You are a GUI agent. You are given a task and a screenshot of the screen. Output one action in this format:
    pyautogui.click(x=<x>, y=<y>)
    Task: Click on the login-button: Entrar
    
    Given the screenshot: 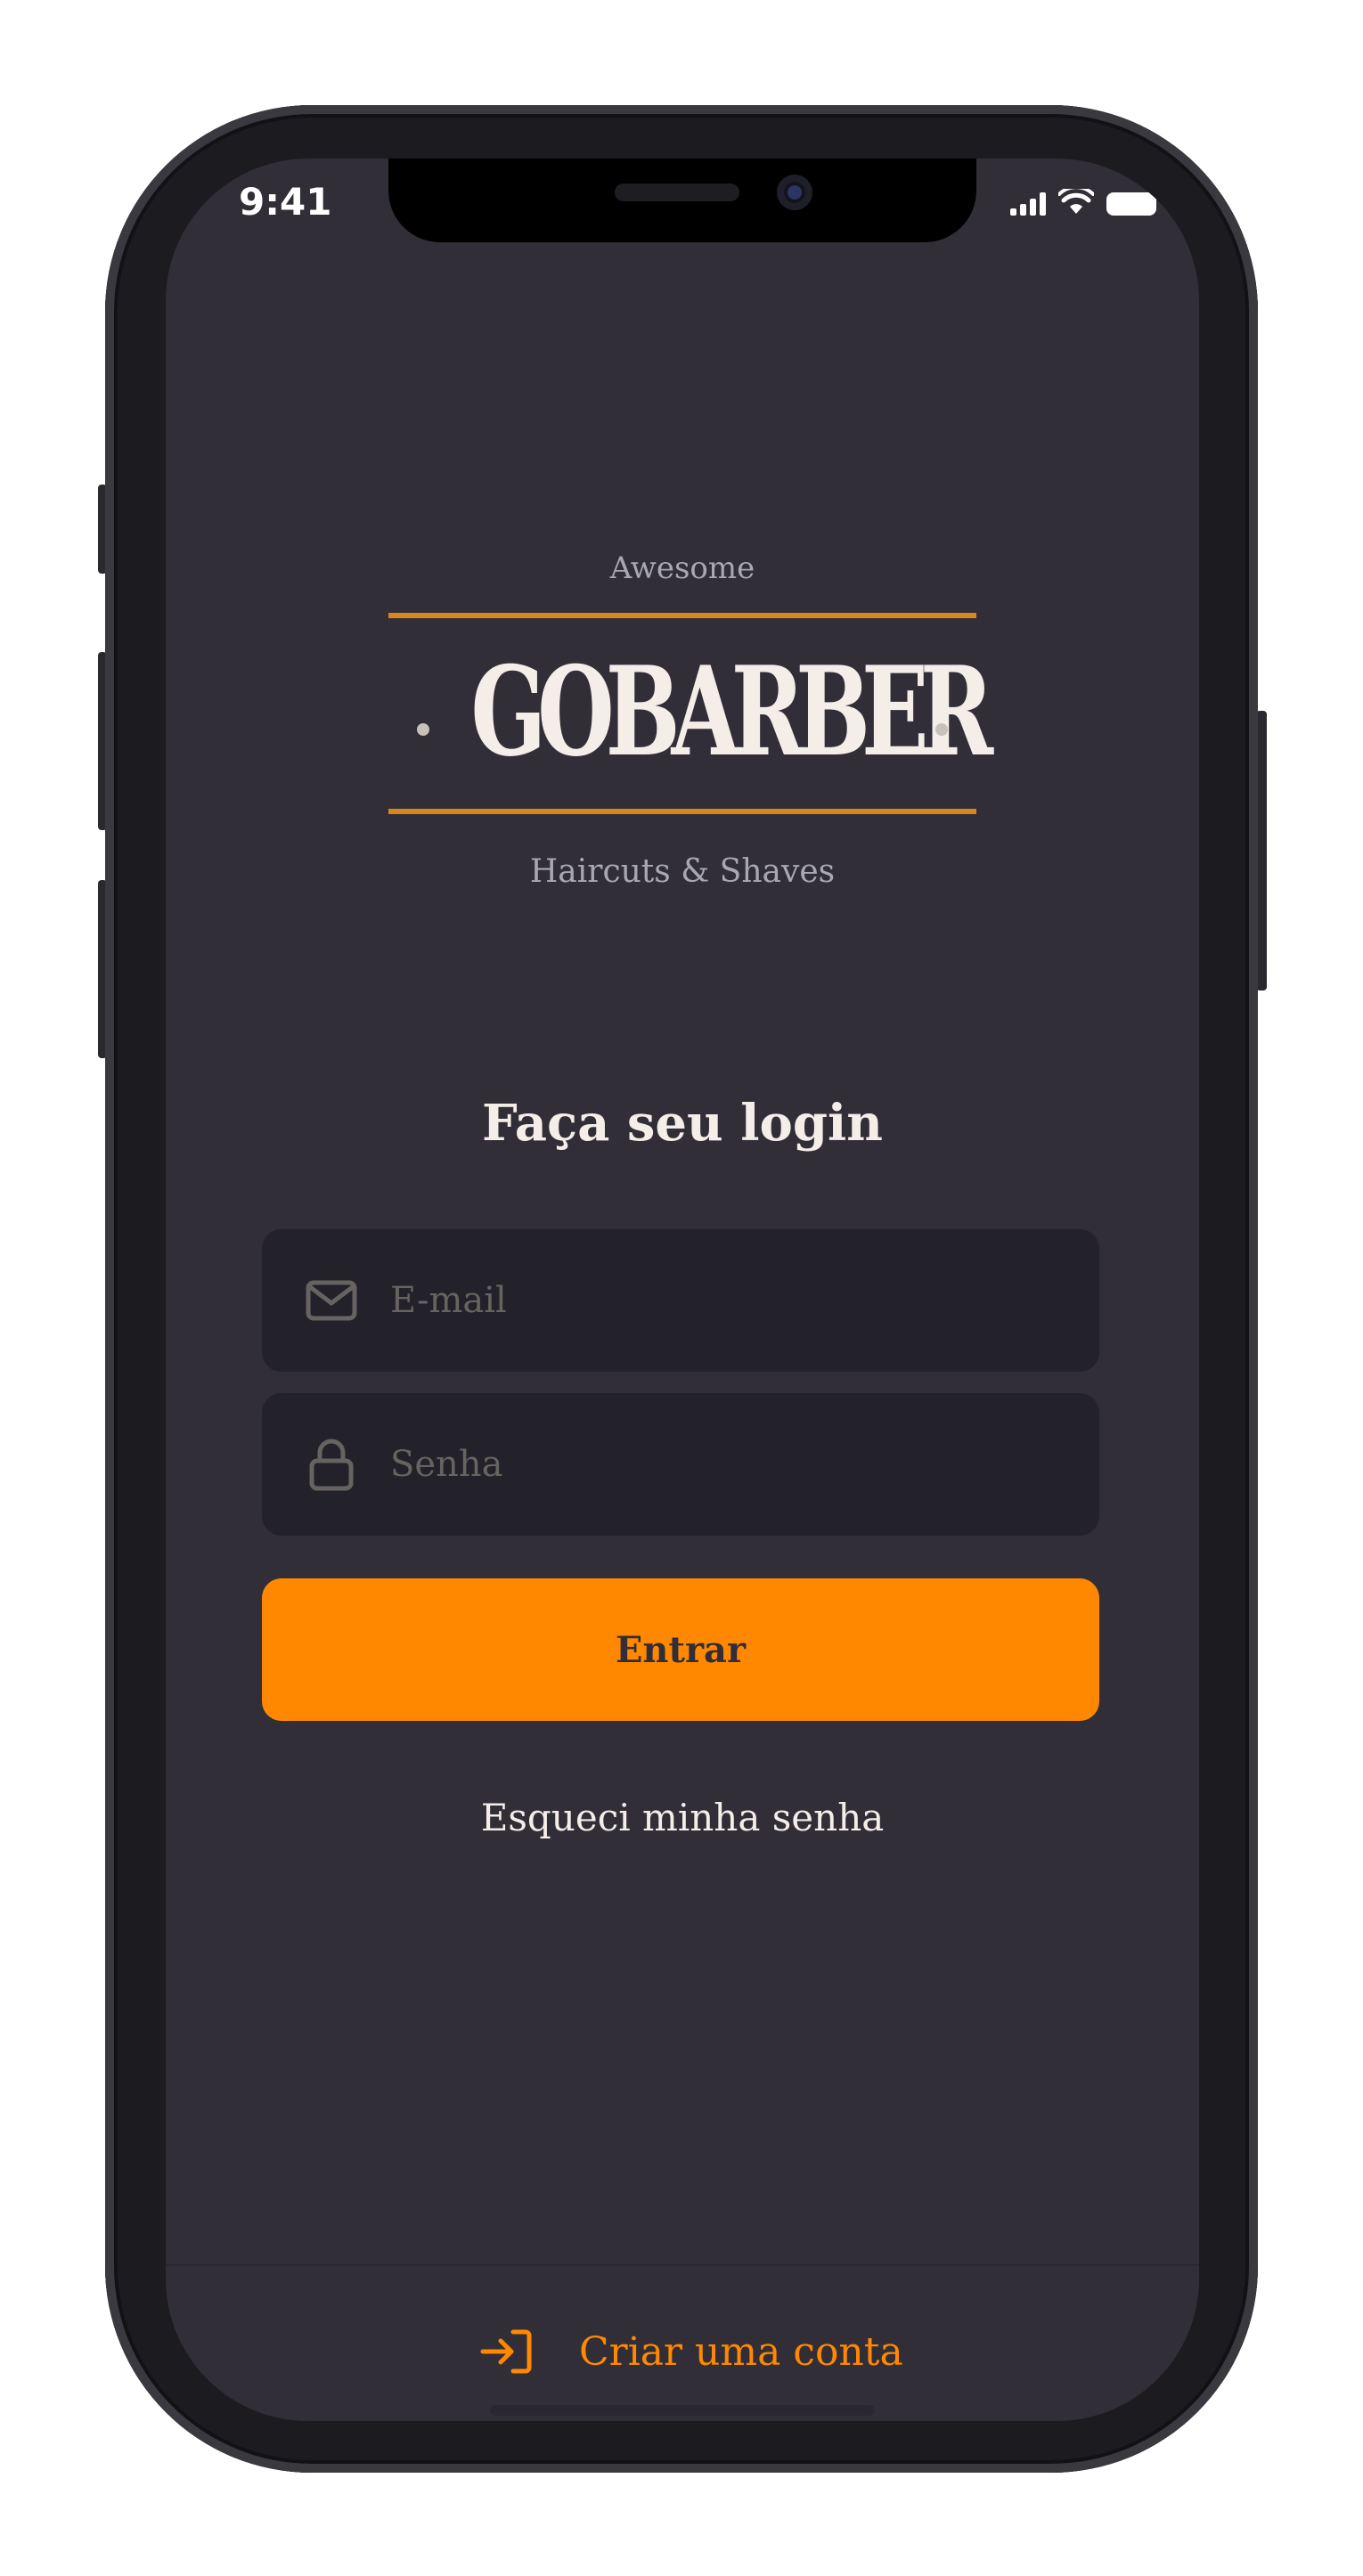 What is the action you would take?
    pyautogui.click(x=681, y=1650)
    